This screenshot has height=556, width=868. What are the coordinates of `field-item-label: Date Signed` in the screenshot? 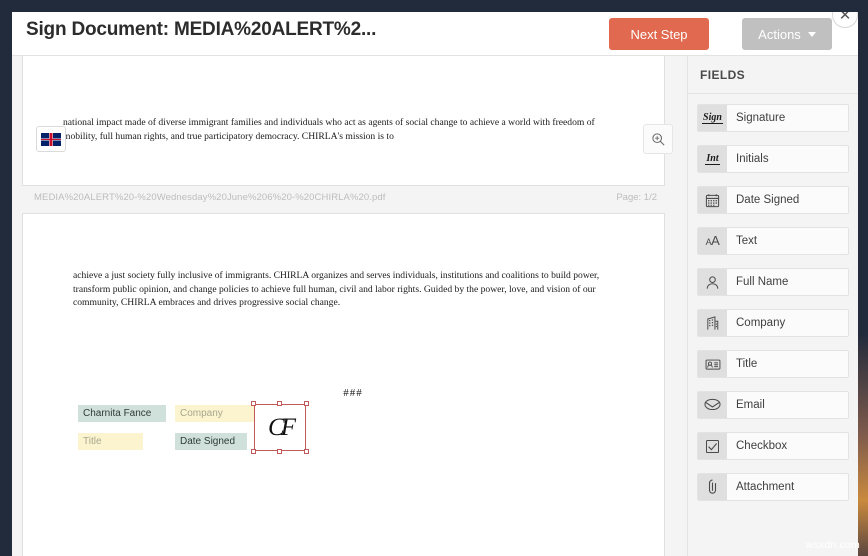 It's located at (768, 200).